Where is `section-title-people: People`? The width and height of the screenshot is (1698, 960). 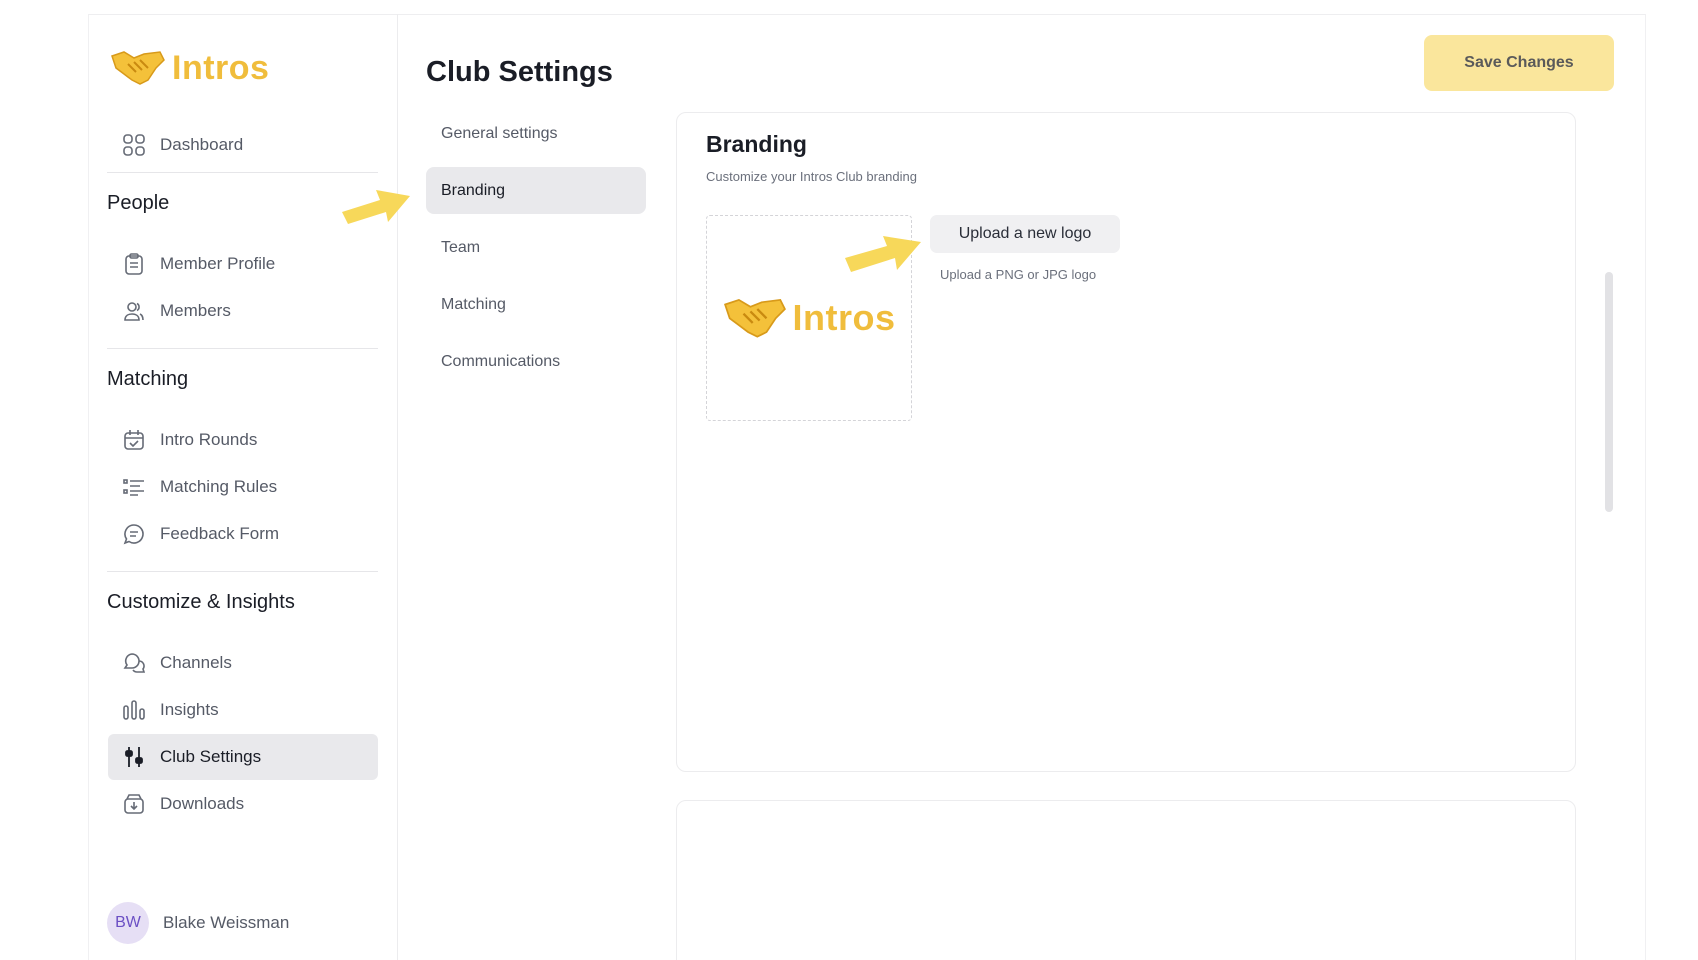
section-title-people: People is located at coordinates (138, 203).